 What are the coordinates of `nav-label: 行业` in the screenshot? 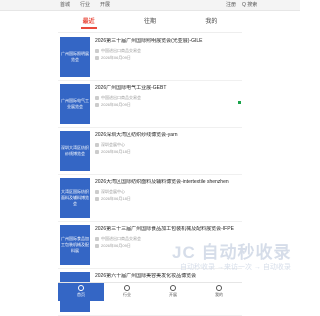 It's located at (127, 294).